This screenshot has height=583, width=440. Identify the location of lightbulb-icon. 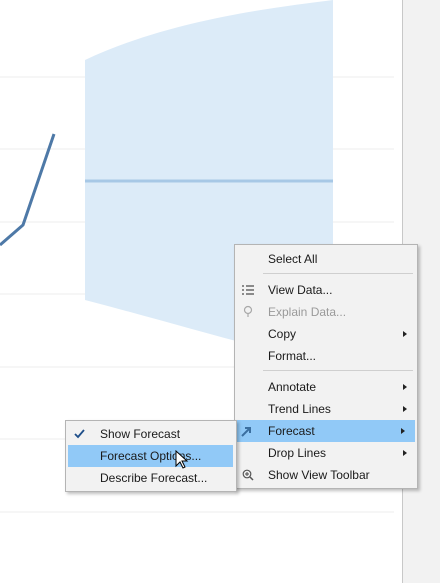
(248, 311).